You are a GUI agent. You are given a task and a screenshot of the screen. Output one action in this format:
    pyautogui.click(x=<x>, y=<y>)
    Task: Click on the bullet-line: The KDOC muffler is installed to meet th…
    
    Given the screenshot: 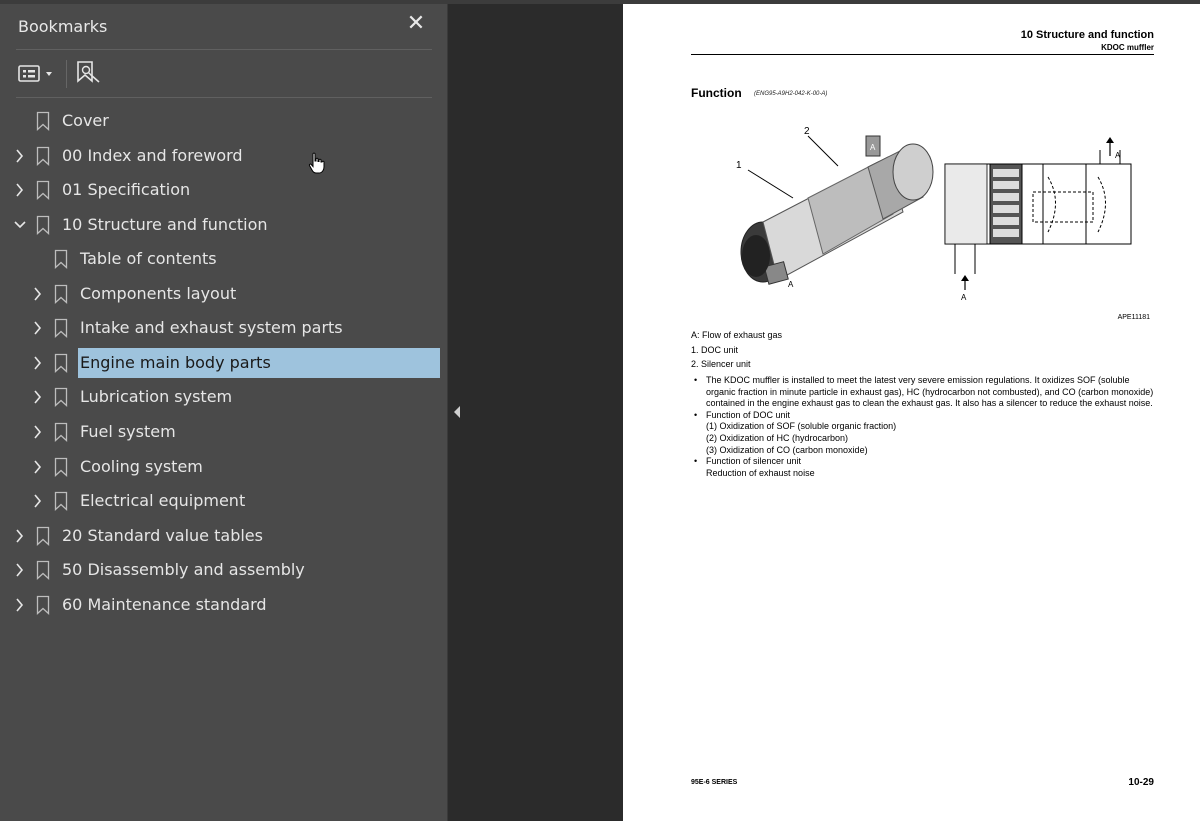 What is the action you would take?
    pyautogui.click(x=930, y=392)
    